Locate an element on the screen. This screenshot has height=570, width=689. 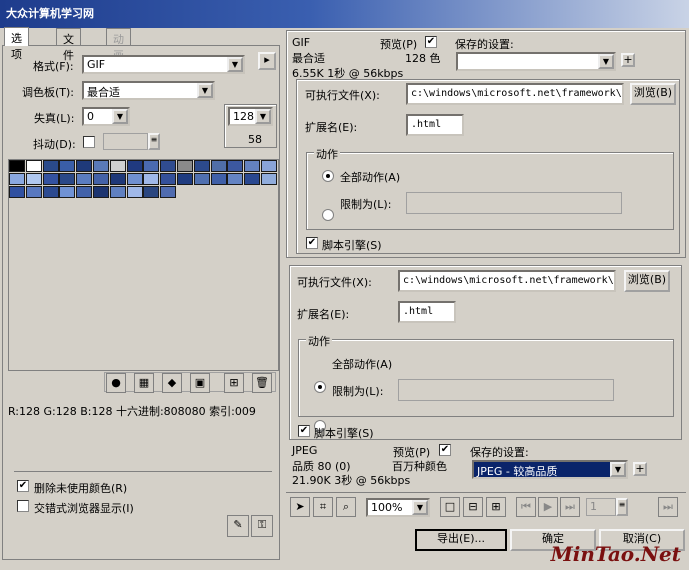
exec-input-1: c:\windows\microsoft.net\framework\v is located at coordinates (515, 94).